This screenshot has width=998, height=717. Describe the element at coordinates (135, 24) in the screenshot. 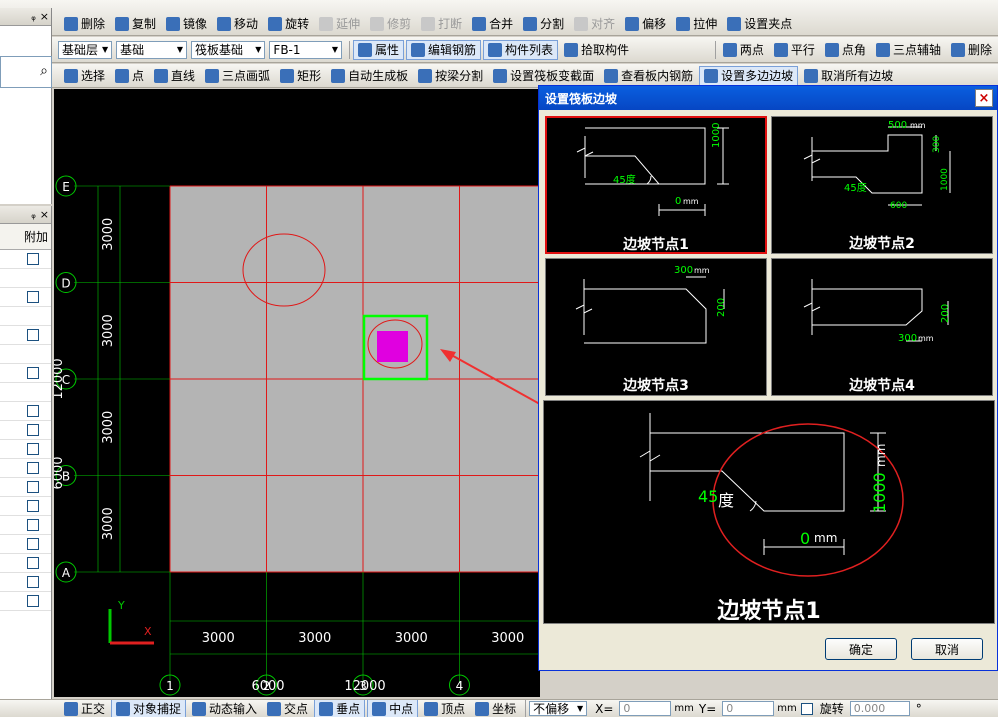

I see `tb1-copy-button: 复制` at that location.